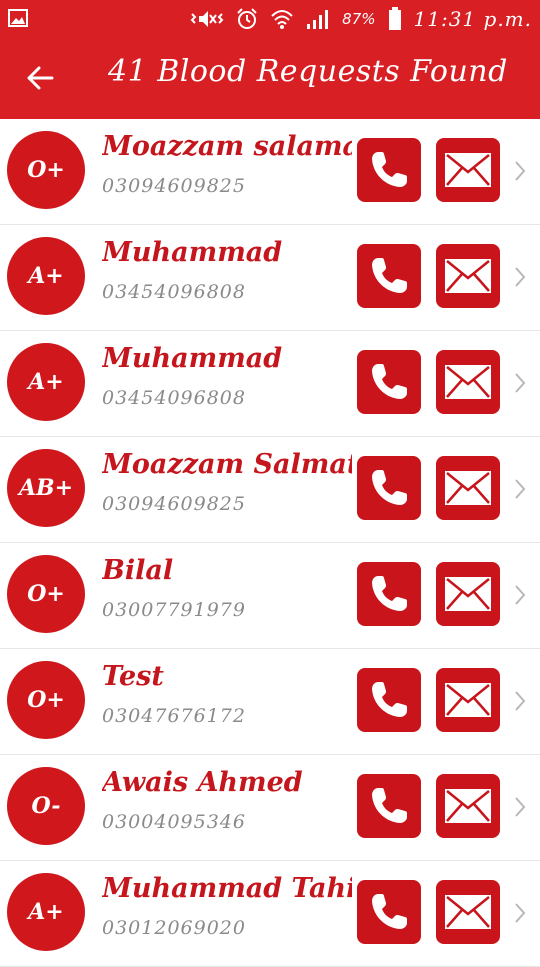  Describe the element at coordinates (472, 19) in the screenshot. I see `clock: 11:31 p.m.` at that location.